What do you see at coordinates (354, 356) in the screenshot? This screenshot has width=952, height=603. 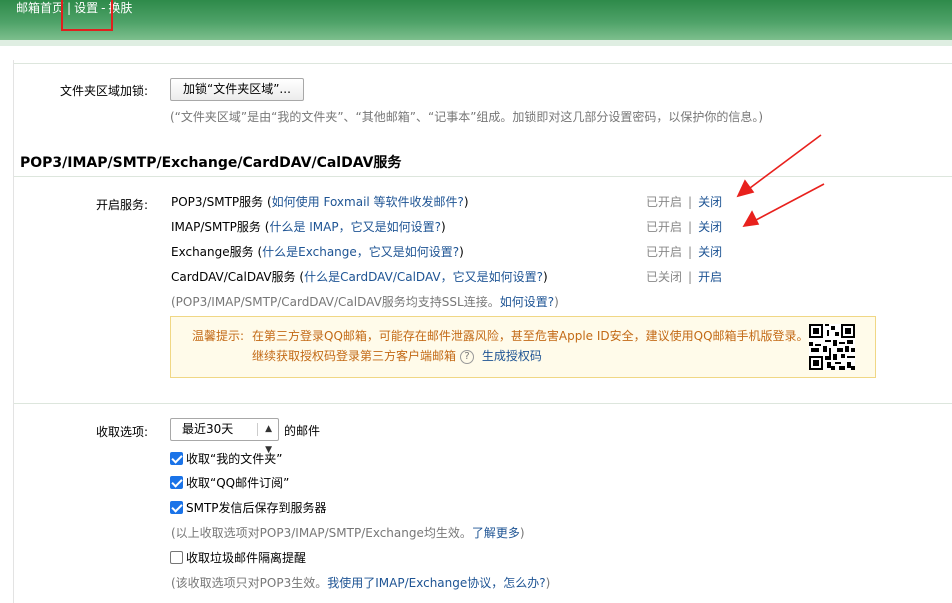 I see `tip-text: 继续获取授权码登录第三方客户端邮箱` at bounding box center [354, 356].